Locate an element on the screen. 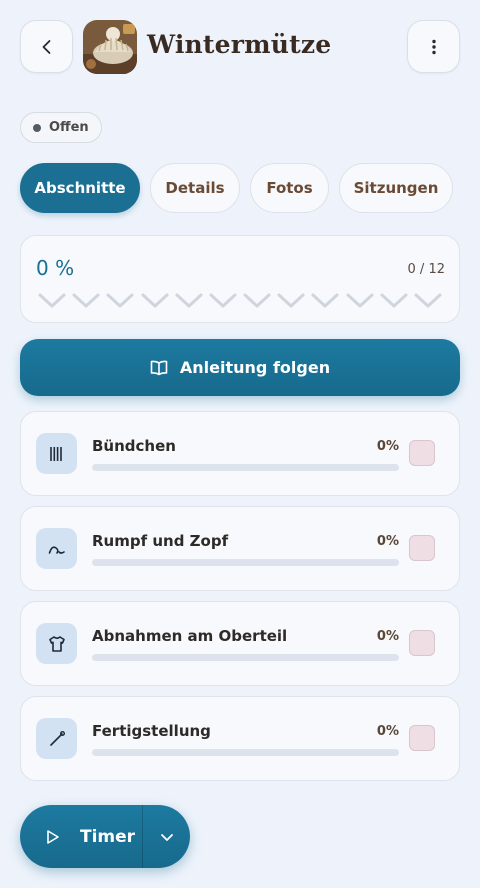 Image resolution: width=480 pixels, height=888 pixels. follow-pattern-button: Anleitung folgen is located at coordinates (240, 367).